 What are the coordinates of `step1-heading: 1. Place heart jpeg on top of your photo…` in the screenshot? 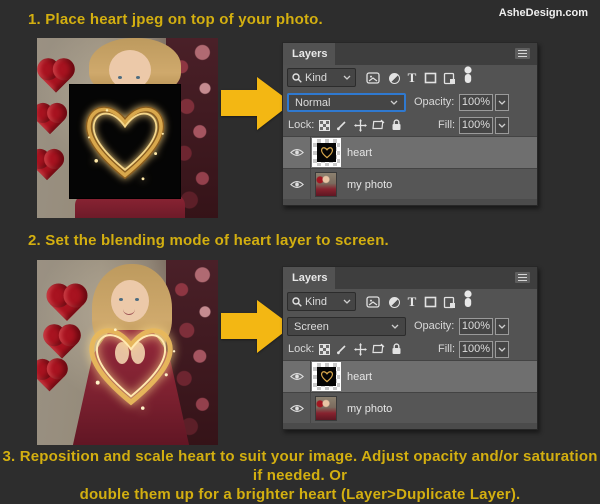 It's located at (175, 19).